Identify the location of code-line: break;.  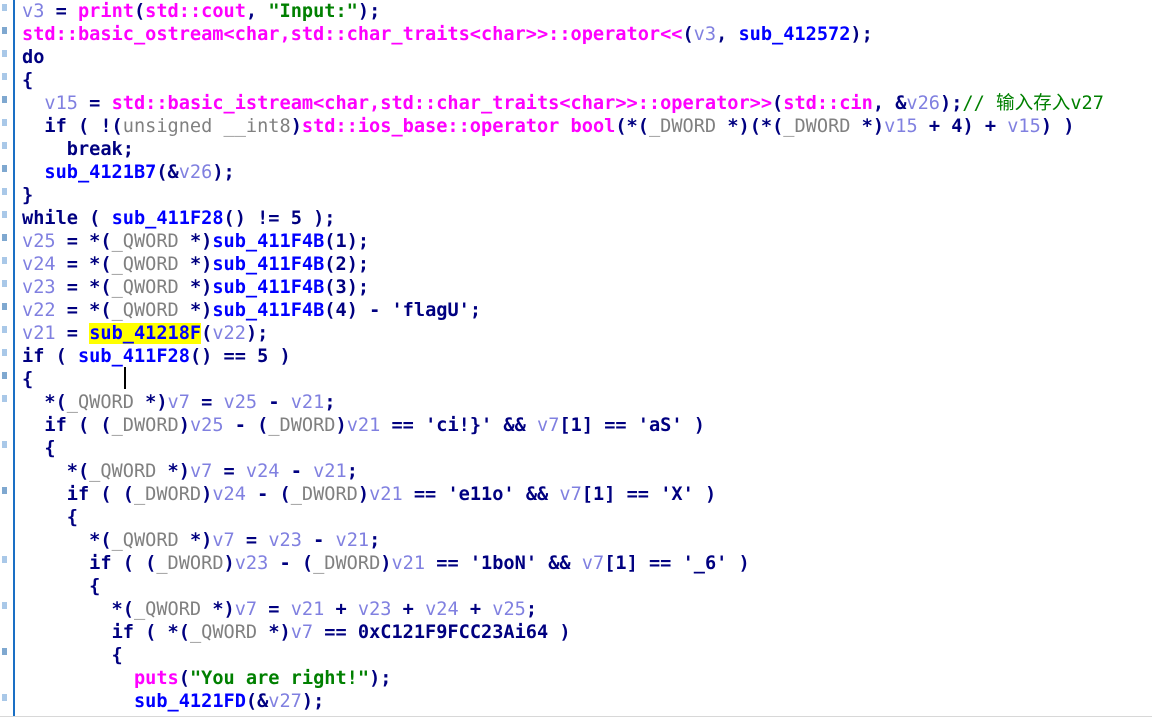
(587, 149).